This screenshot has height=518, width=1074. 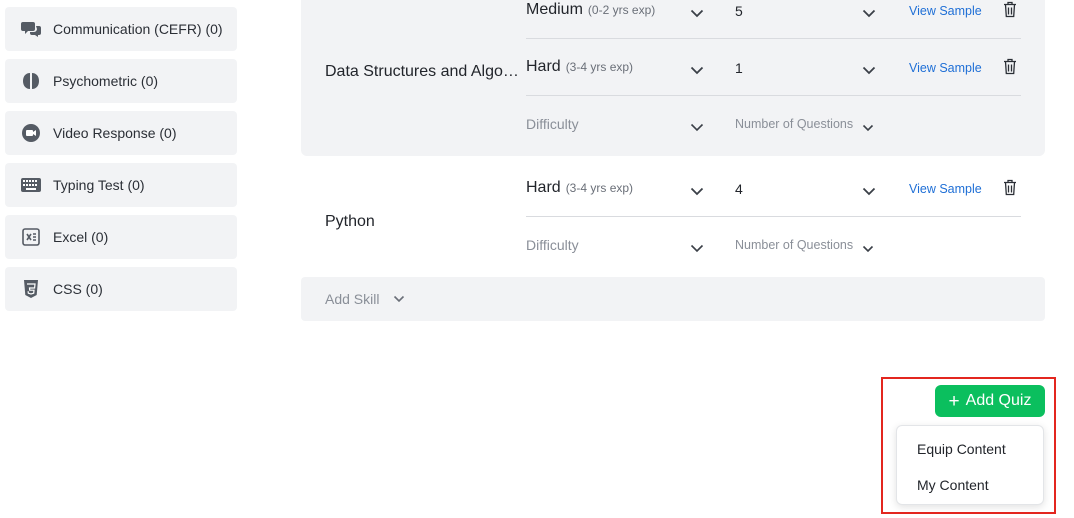 I want to click on sidebar-item-label: Typing Test (0), so click(x=99, y=185).